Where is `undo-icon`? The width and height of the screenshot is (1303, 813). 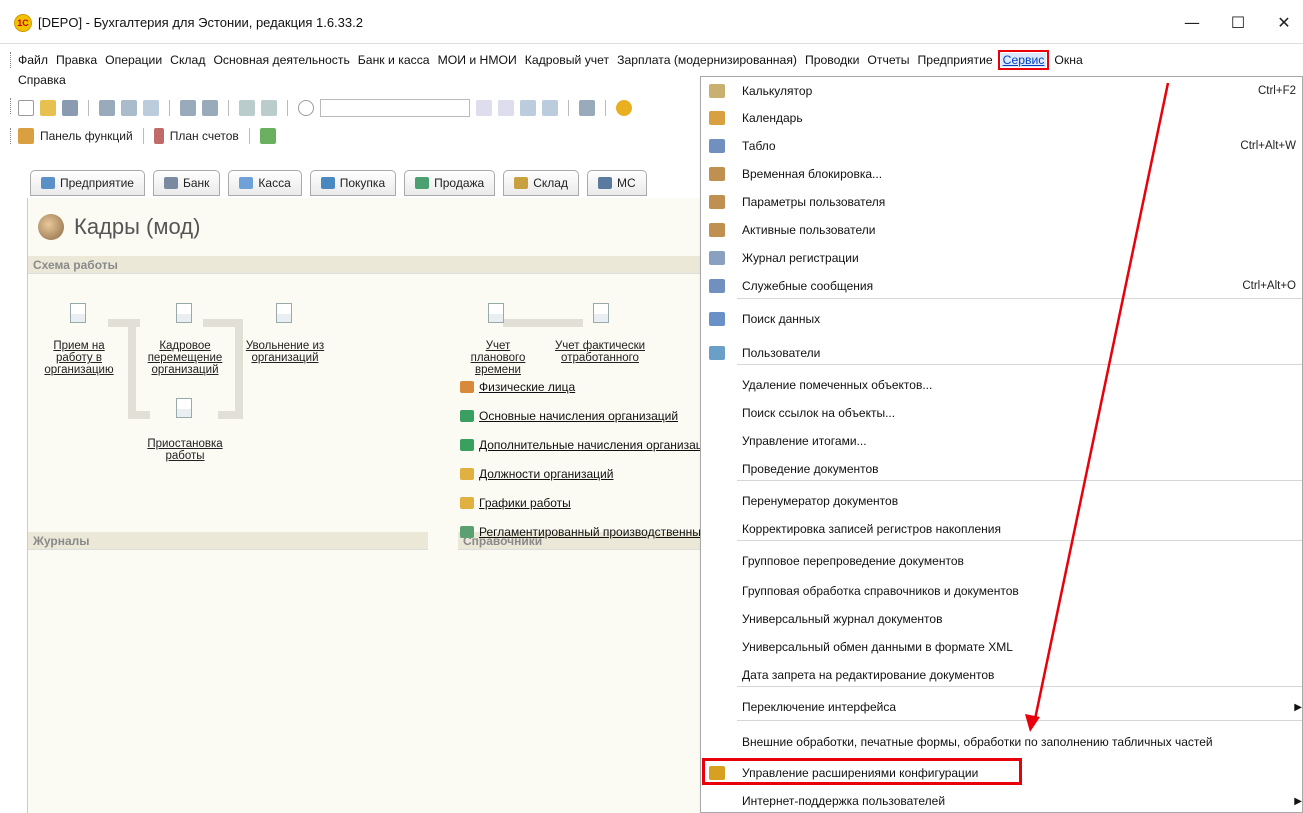 undo-icon is located at coordinates (247, 108).